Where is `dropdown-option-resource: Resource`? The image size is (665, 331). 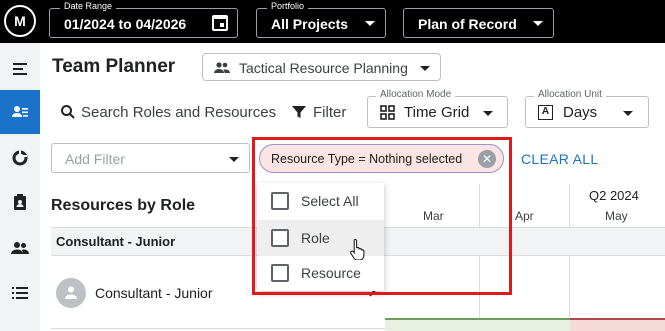
dropdown-option-resource: Resource is located at coordinates (320, 273).